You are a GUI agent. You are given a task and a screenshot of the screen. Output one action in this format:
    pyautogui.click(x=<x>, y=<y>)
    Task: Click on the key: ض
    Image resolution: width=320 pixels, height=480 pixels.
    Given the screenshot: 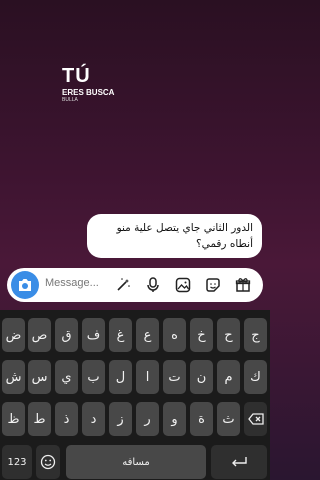 What is the action you would take?
    pyautogui.click(x=13, y=335)
    